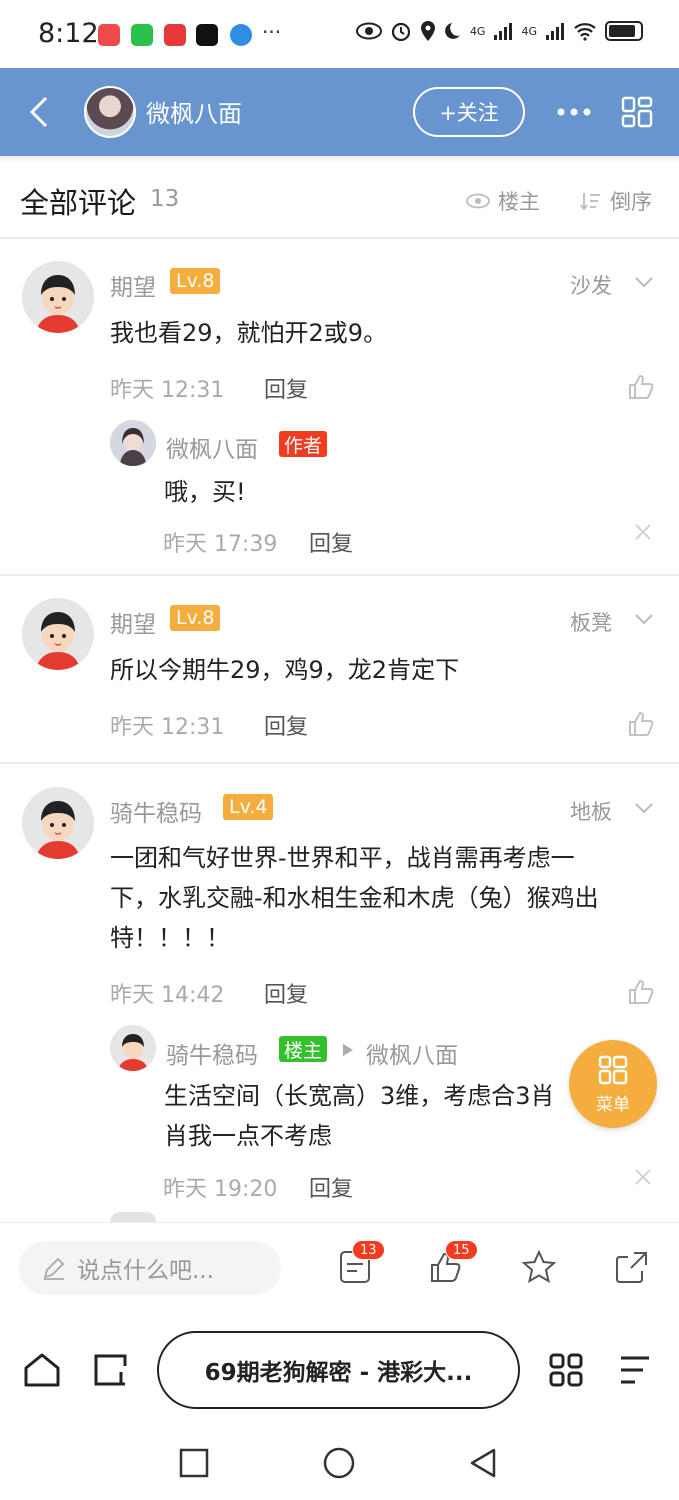 Image resolution: width=679 pixels, height=1500 pixels. What do you see at coordinates (68, 33) in the screenshot?
I see `status-time: 8:12` at bounding box center [68, 33].